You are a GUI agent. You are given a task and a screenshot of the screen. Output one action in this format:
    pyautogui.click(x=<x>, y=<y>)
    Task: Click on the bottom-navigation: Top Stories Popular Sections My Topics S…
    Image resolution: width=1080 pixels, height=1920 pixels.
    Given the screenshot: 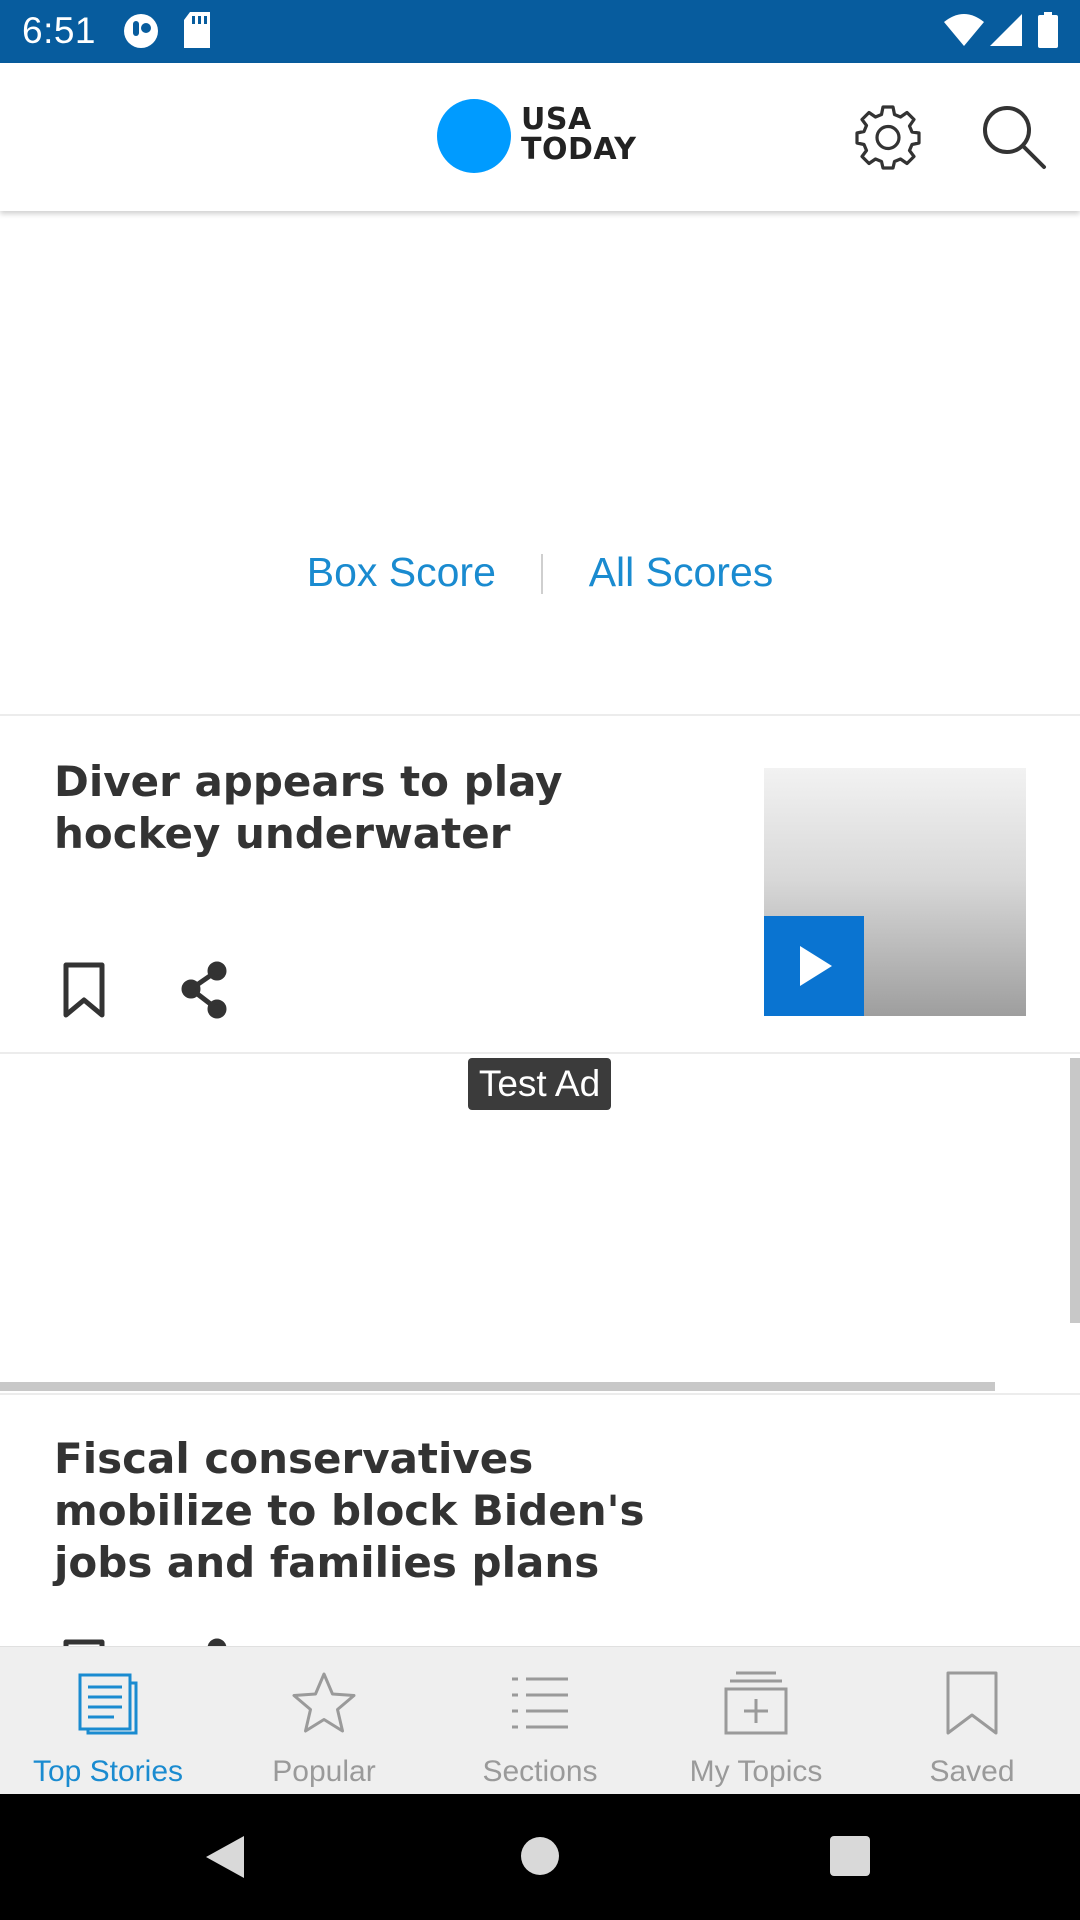 What is the action you would take?
    pyautogui.click(x=540, y=1720)
    